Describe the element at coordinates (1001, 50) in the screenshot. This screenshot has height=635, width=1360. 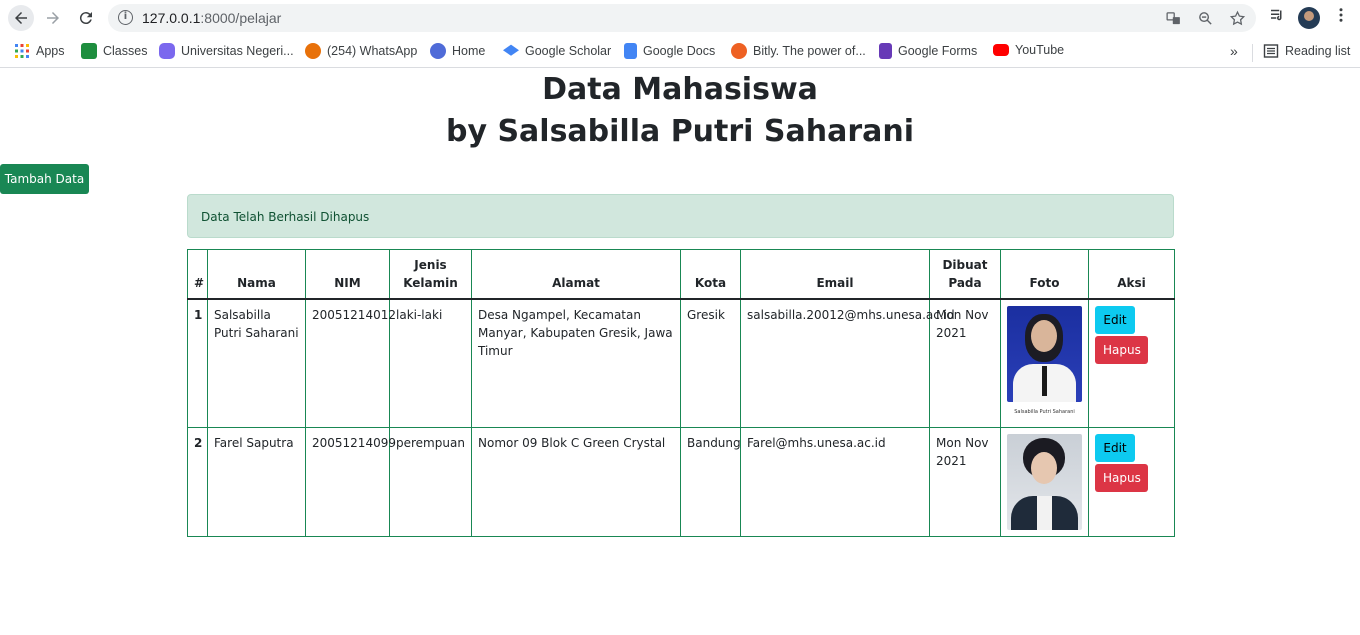
I see `youtube-icon` at that location.